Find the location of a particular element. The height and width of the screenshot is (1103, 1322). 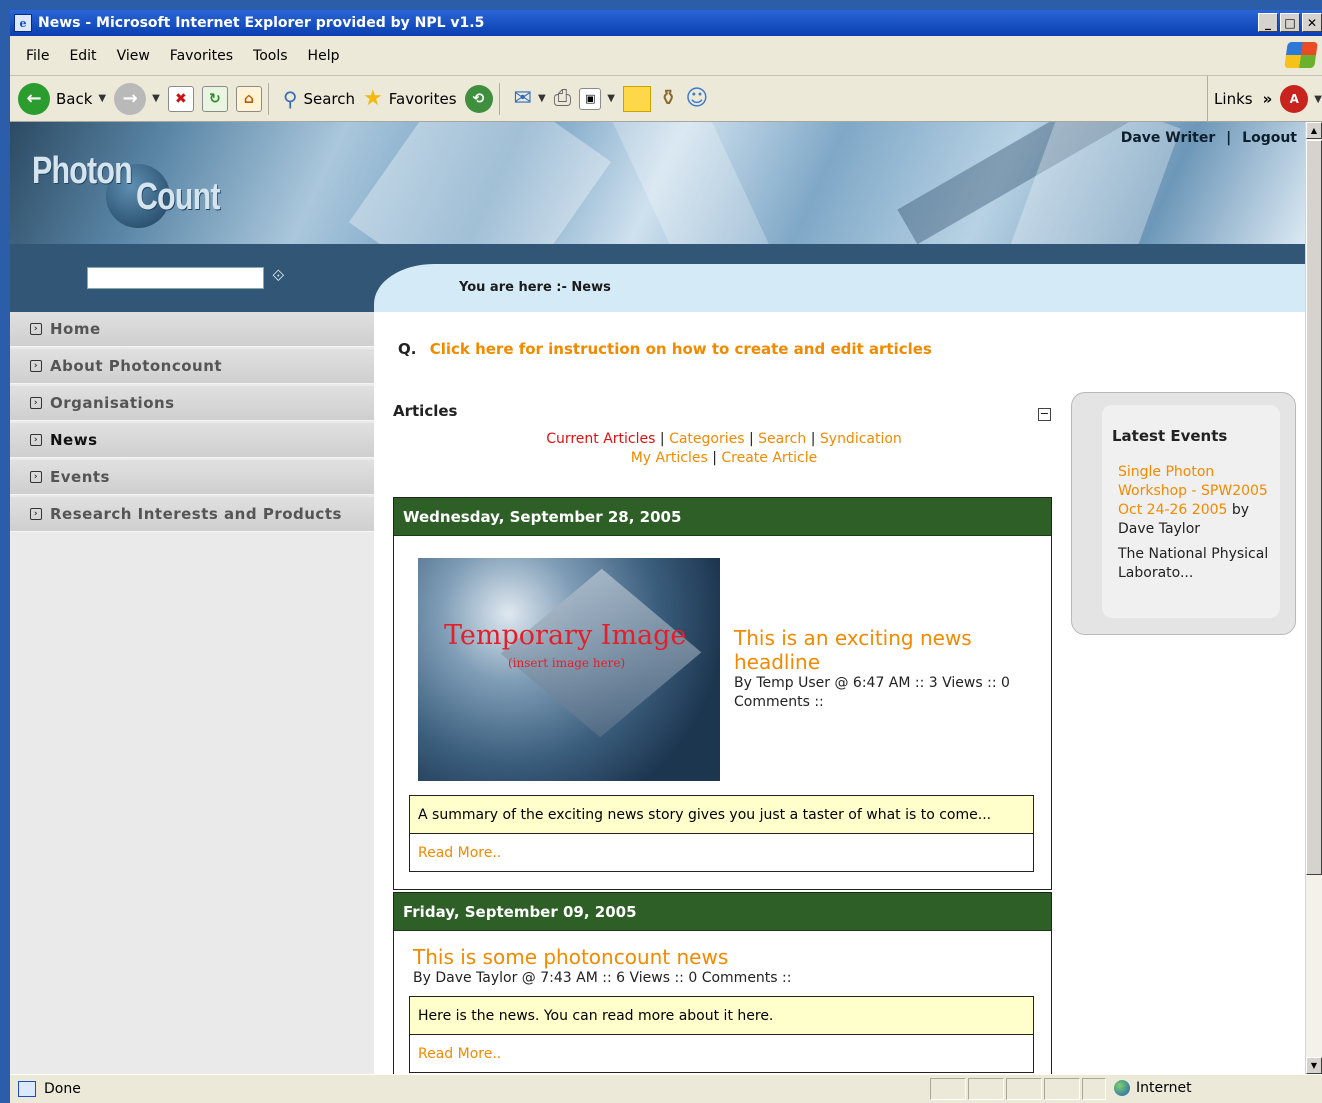

sidebar-item-about: › About Photoncount is located at coordinates (192, 366).